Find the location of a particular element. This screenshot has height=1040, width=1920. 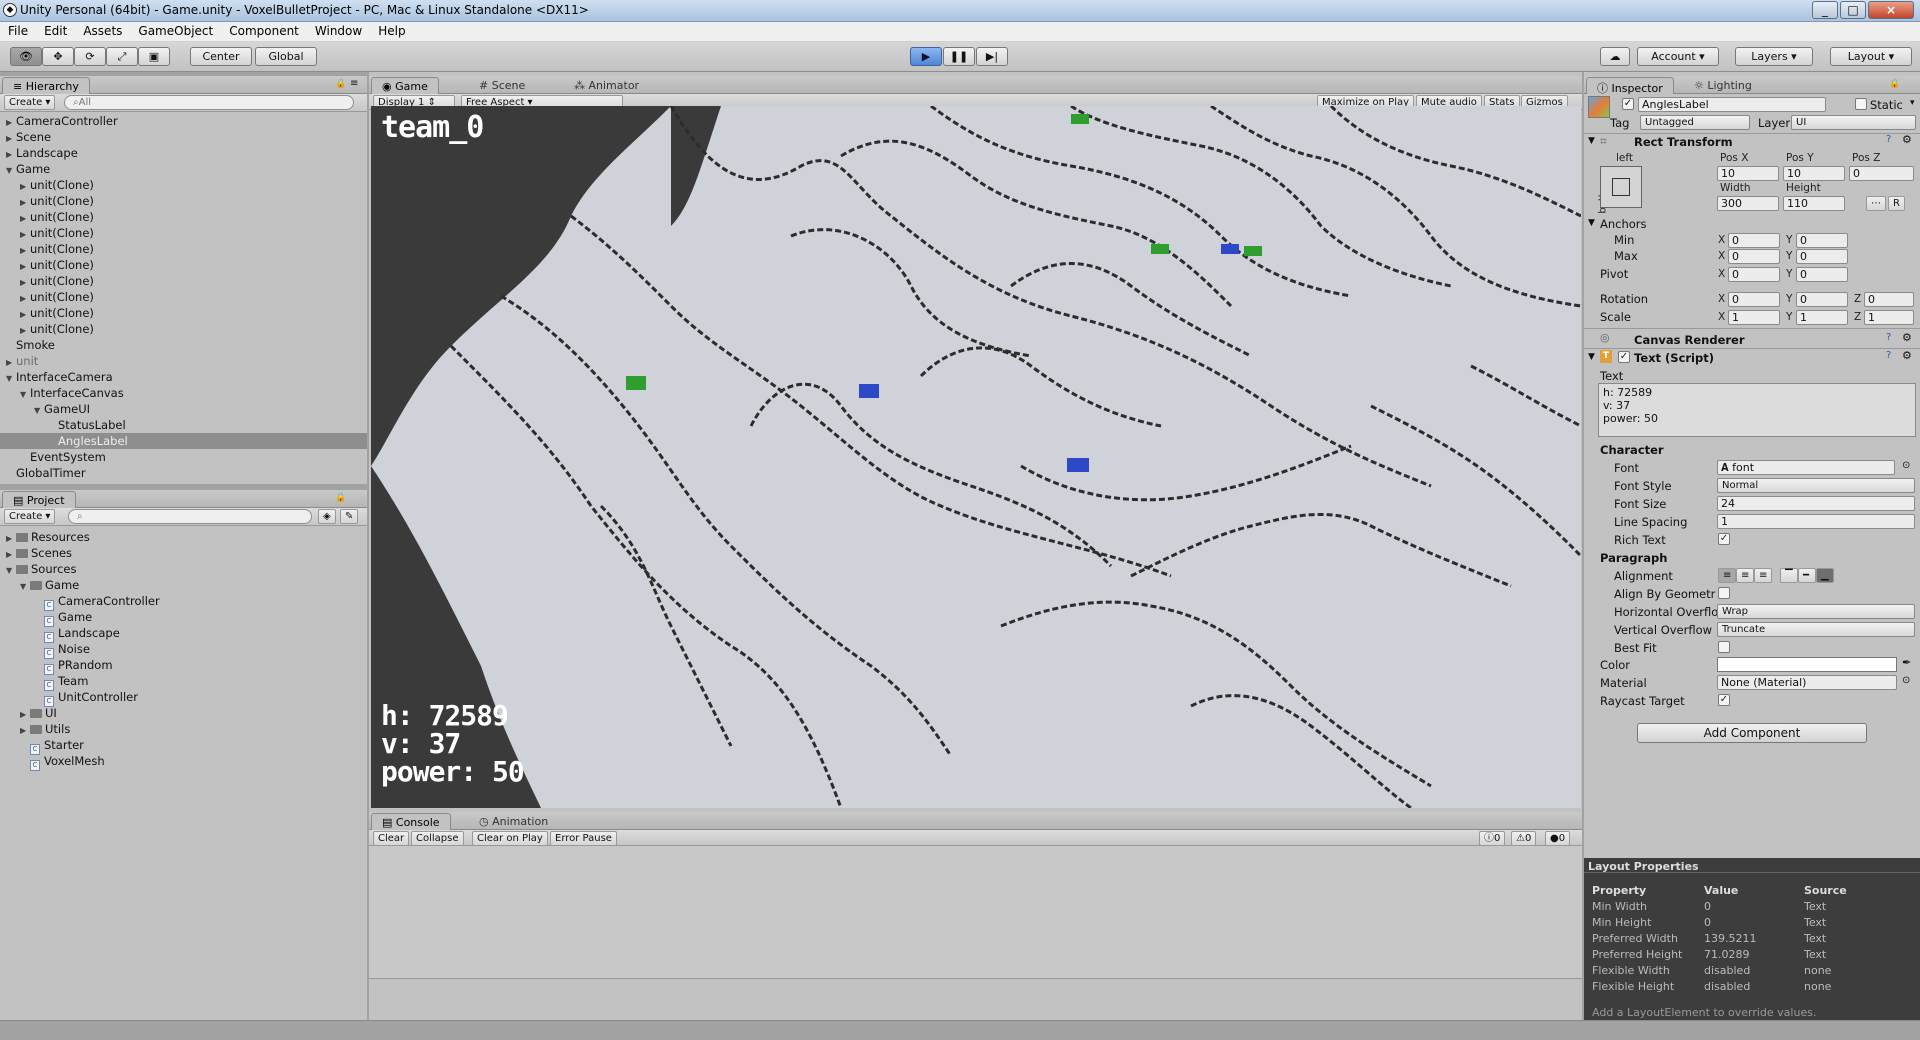

align-bottom-button: ▁ is located at coordinates (1825, 575).